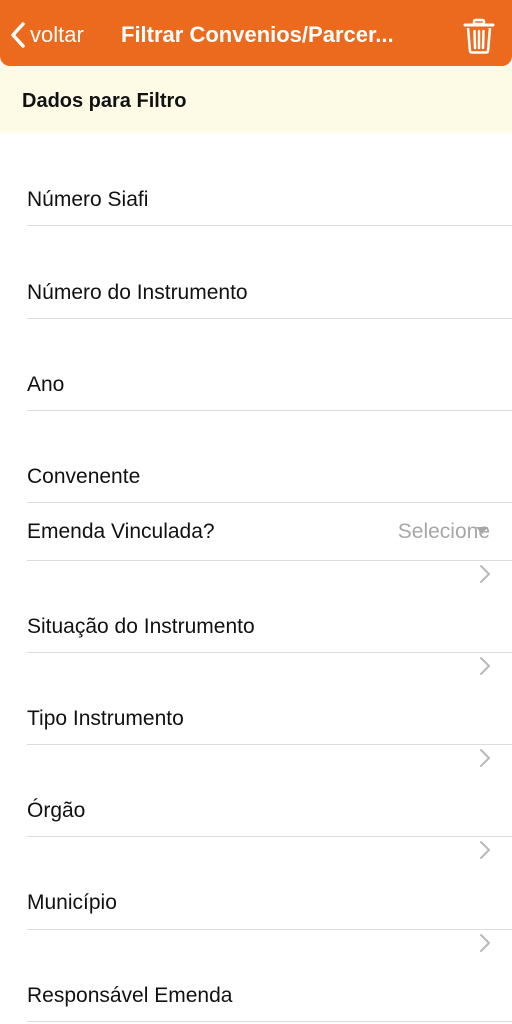 The image size is (512, 1024). Describe the element at coordinates (269, 883) in the screenshot. I see `municipio-row: Município` at that location.